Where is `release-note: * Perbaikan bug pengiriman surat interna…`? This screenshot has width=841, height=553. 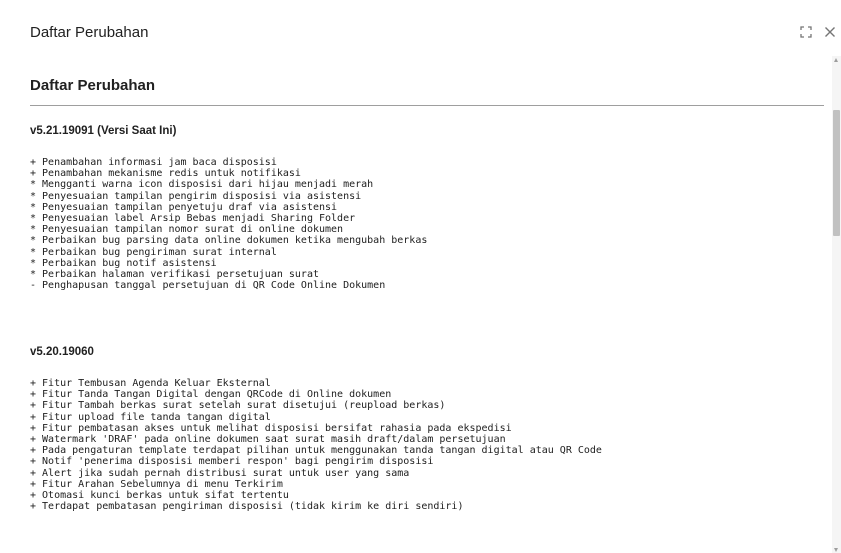 release-note: * Perbaikan bug pengiriman surat interna… is located at coordinates (153, 252).